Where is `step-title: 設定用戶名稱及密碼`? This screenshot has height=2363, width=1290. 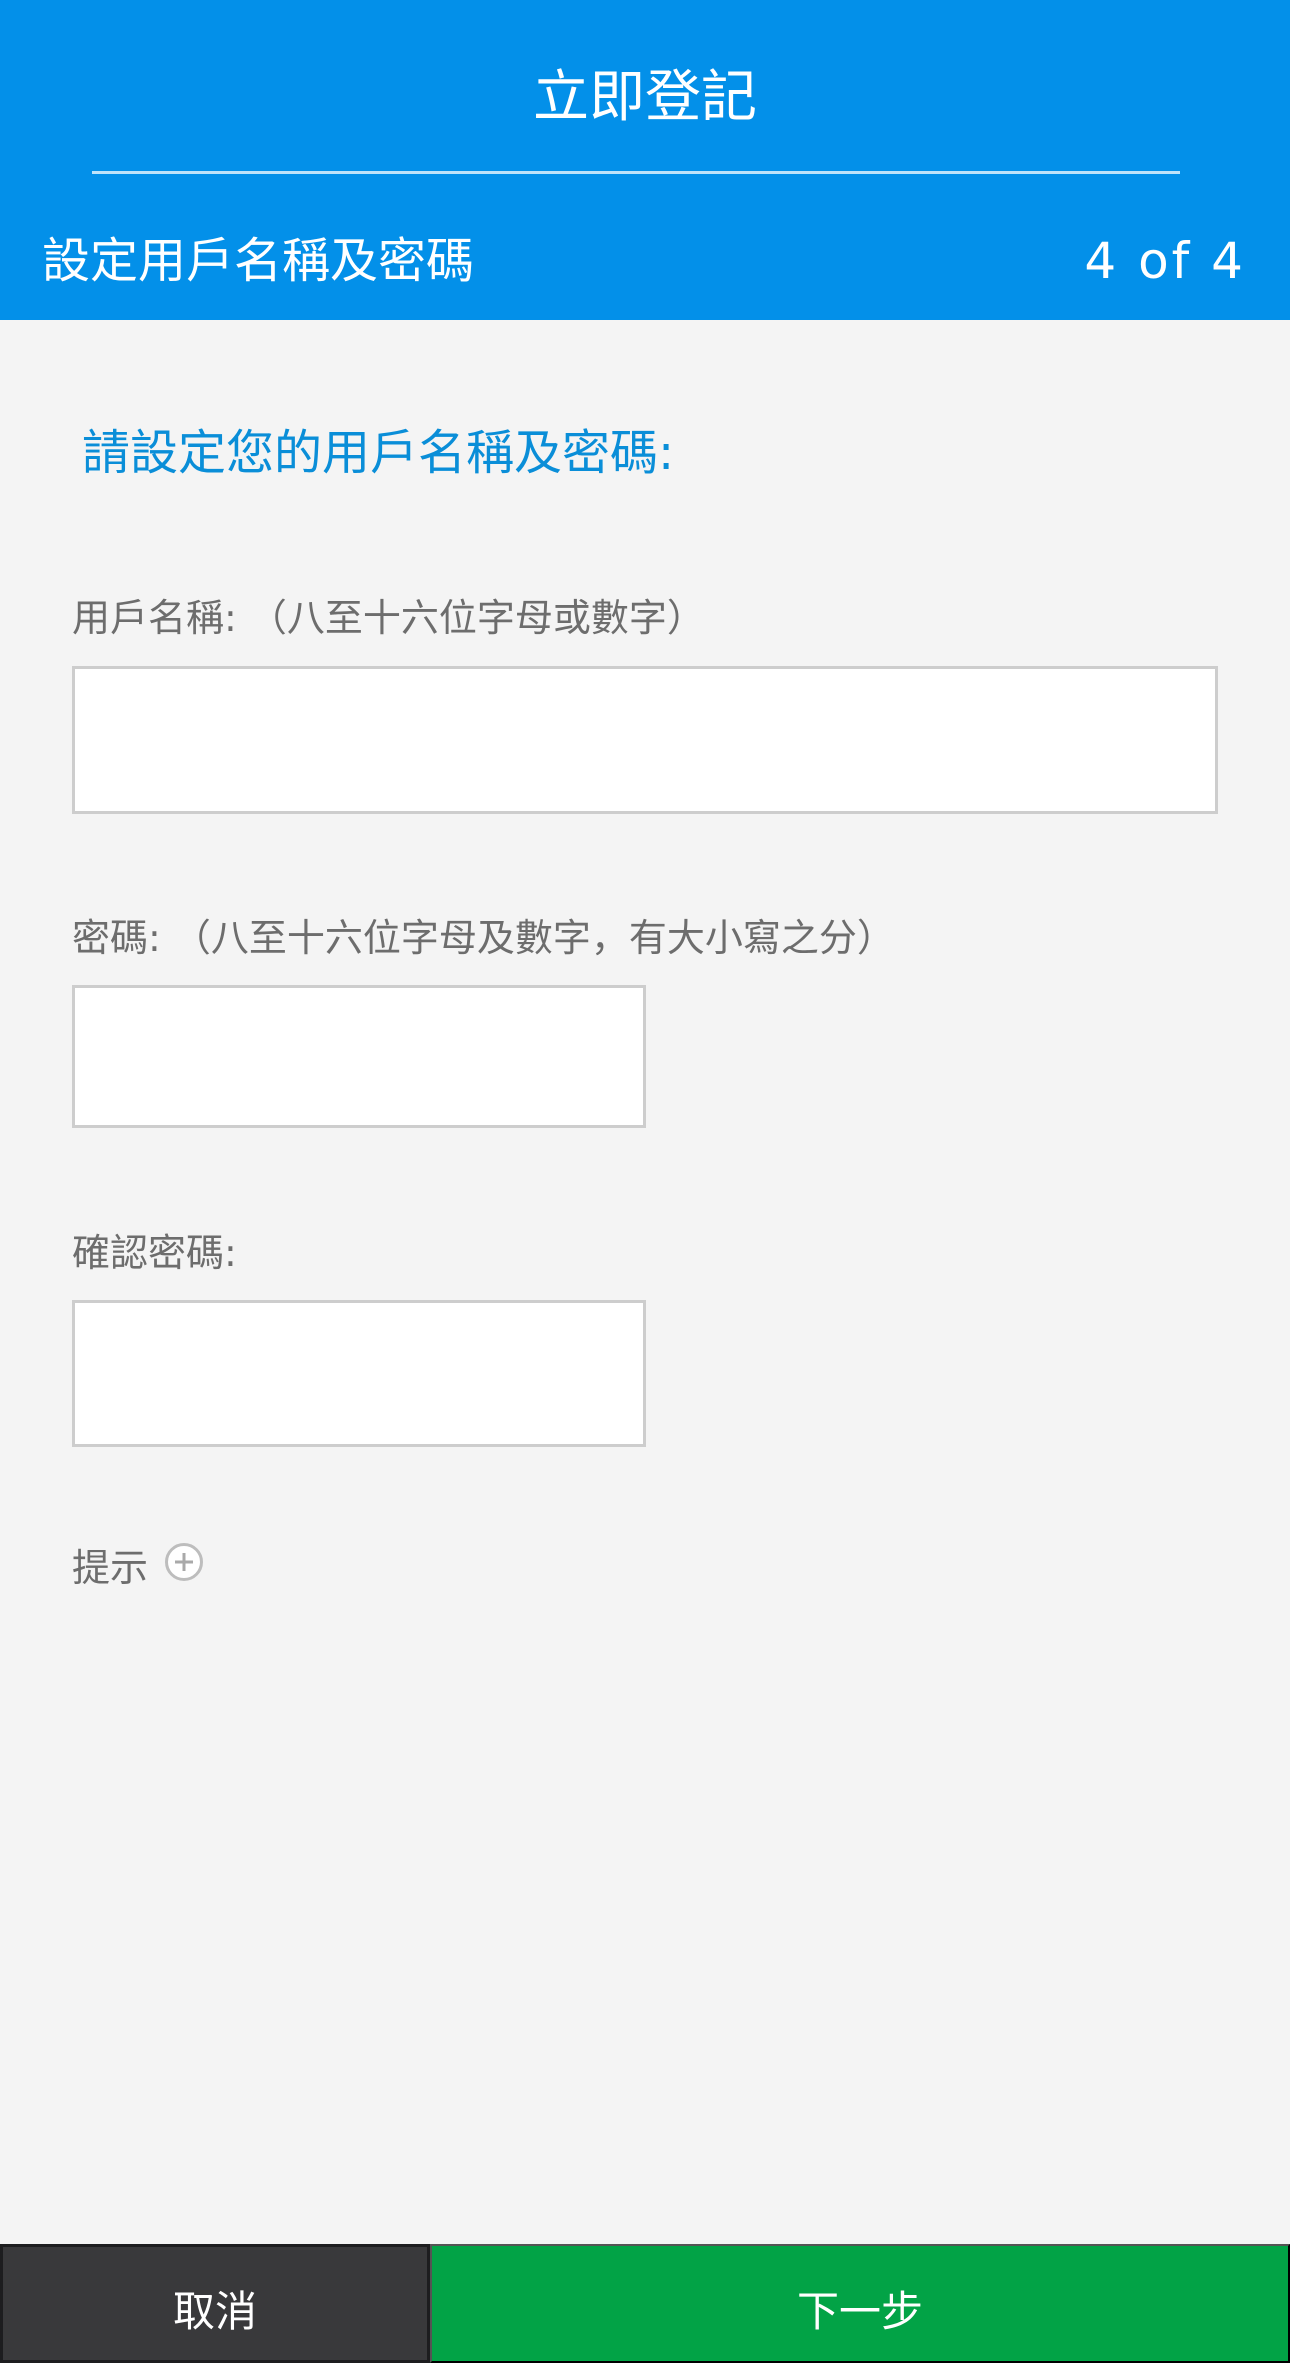 step-title: 設定用戶名稱及密碼 is located at coordinates (258, 261).